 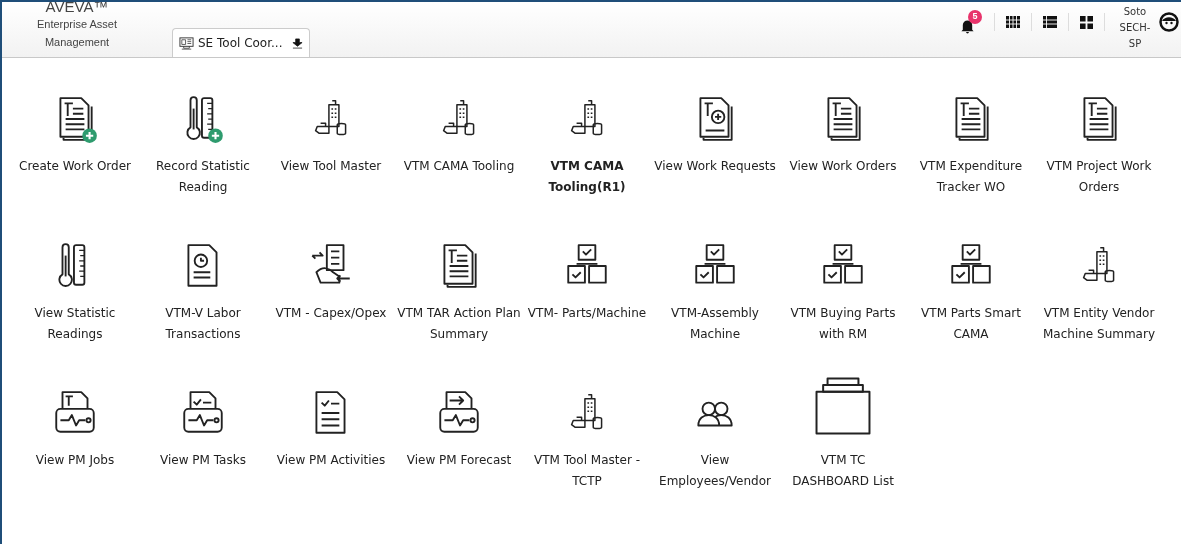 What do you see at coordinates (843, 298) in the screenshot?
I see `app-tile: VTM Buying Parts with RM` at bounding box center [843, 298].